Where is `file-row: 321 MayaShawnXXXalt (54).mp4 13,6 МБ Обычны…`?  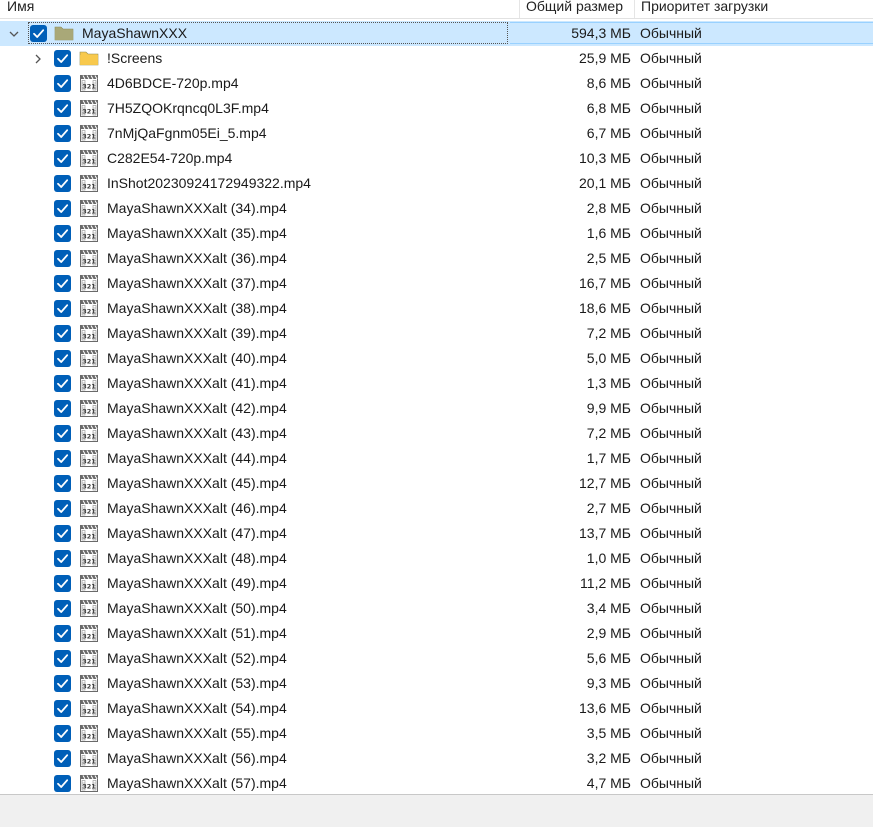
file-row: 321 MayaShawnXXXalt (54).mp4 13,6 МБ Обычны… is located at coordinates (436, 708).